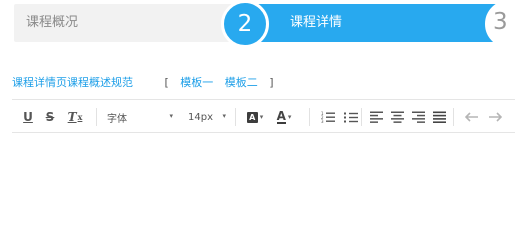 This screenshot has width=515, height=242. What do you see at coordinates (322, 121) in the screenshot?
I see `svg-text: 3` at bounding box center [322, 121].